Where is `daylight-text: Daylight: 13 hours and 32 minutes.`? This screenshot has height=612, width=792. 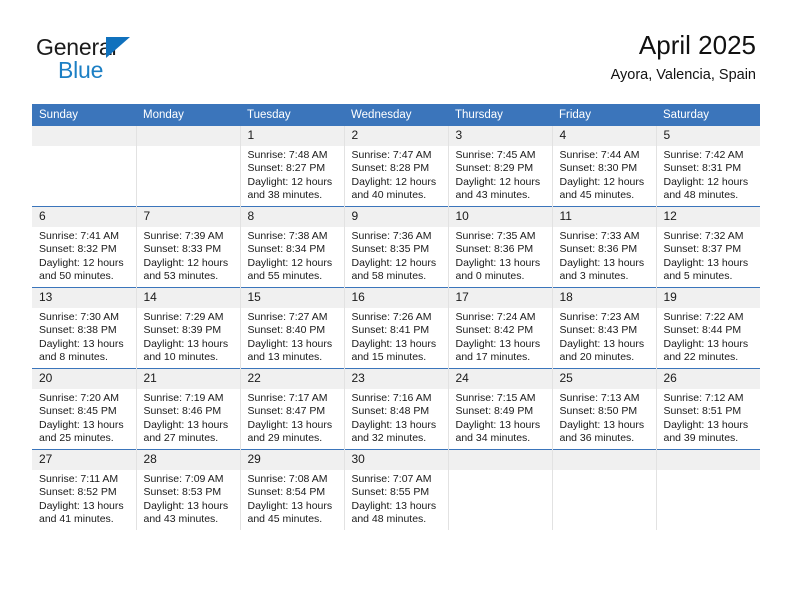
daylight-text: Daylight: 13 hours and 32 minutes. is located at coordinates (394, 431).